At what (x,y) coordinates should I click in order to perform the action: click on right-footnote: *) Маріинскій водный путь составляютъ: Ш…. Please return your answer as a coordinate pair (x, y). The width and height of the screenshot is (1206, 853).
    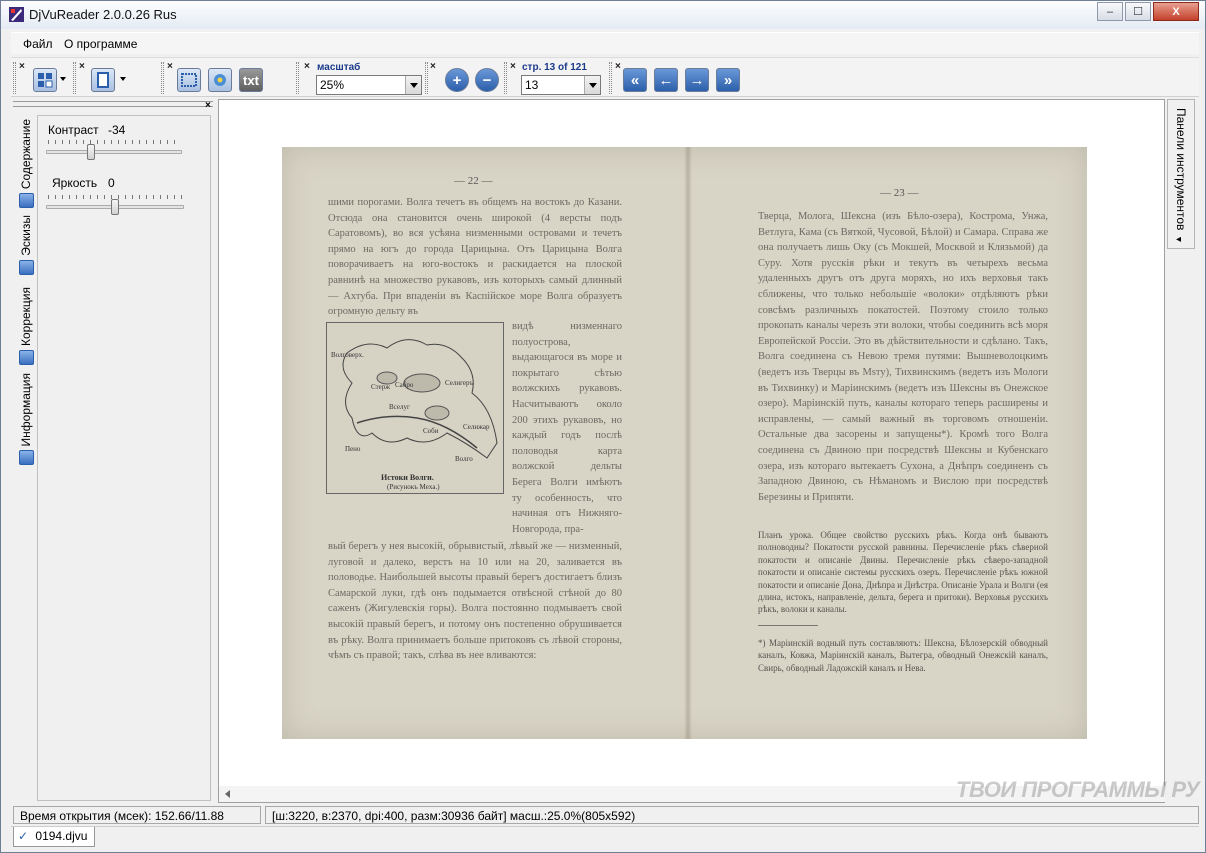
    Looking at the image, I should click on (903, 655).